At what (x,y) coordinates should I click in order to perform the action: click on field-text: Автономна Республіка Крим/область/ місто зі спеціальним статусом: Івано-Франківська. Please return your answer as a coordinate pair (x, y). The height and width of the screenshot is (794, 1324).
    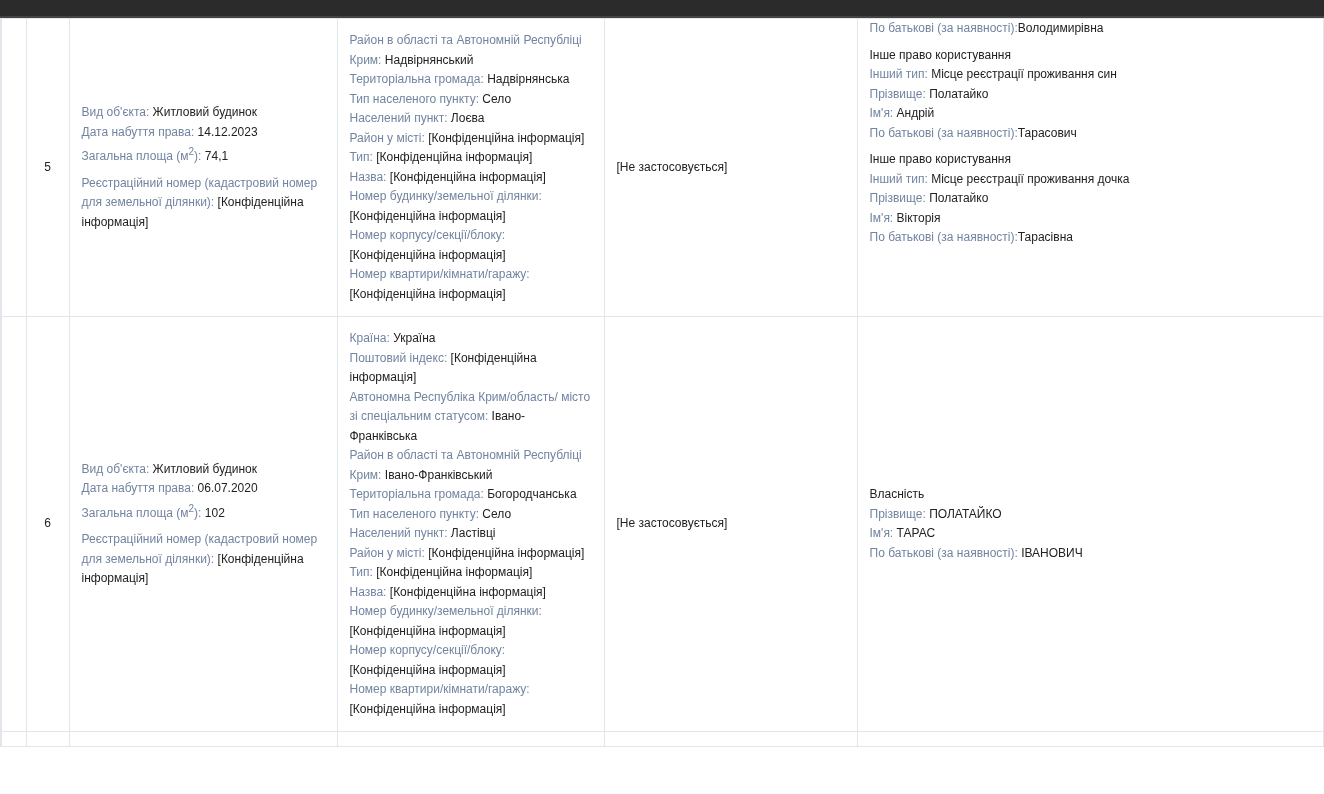
    Looking at the image, I should click on (470, 416).